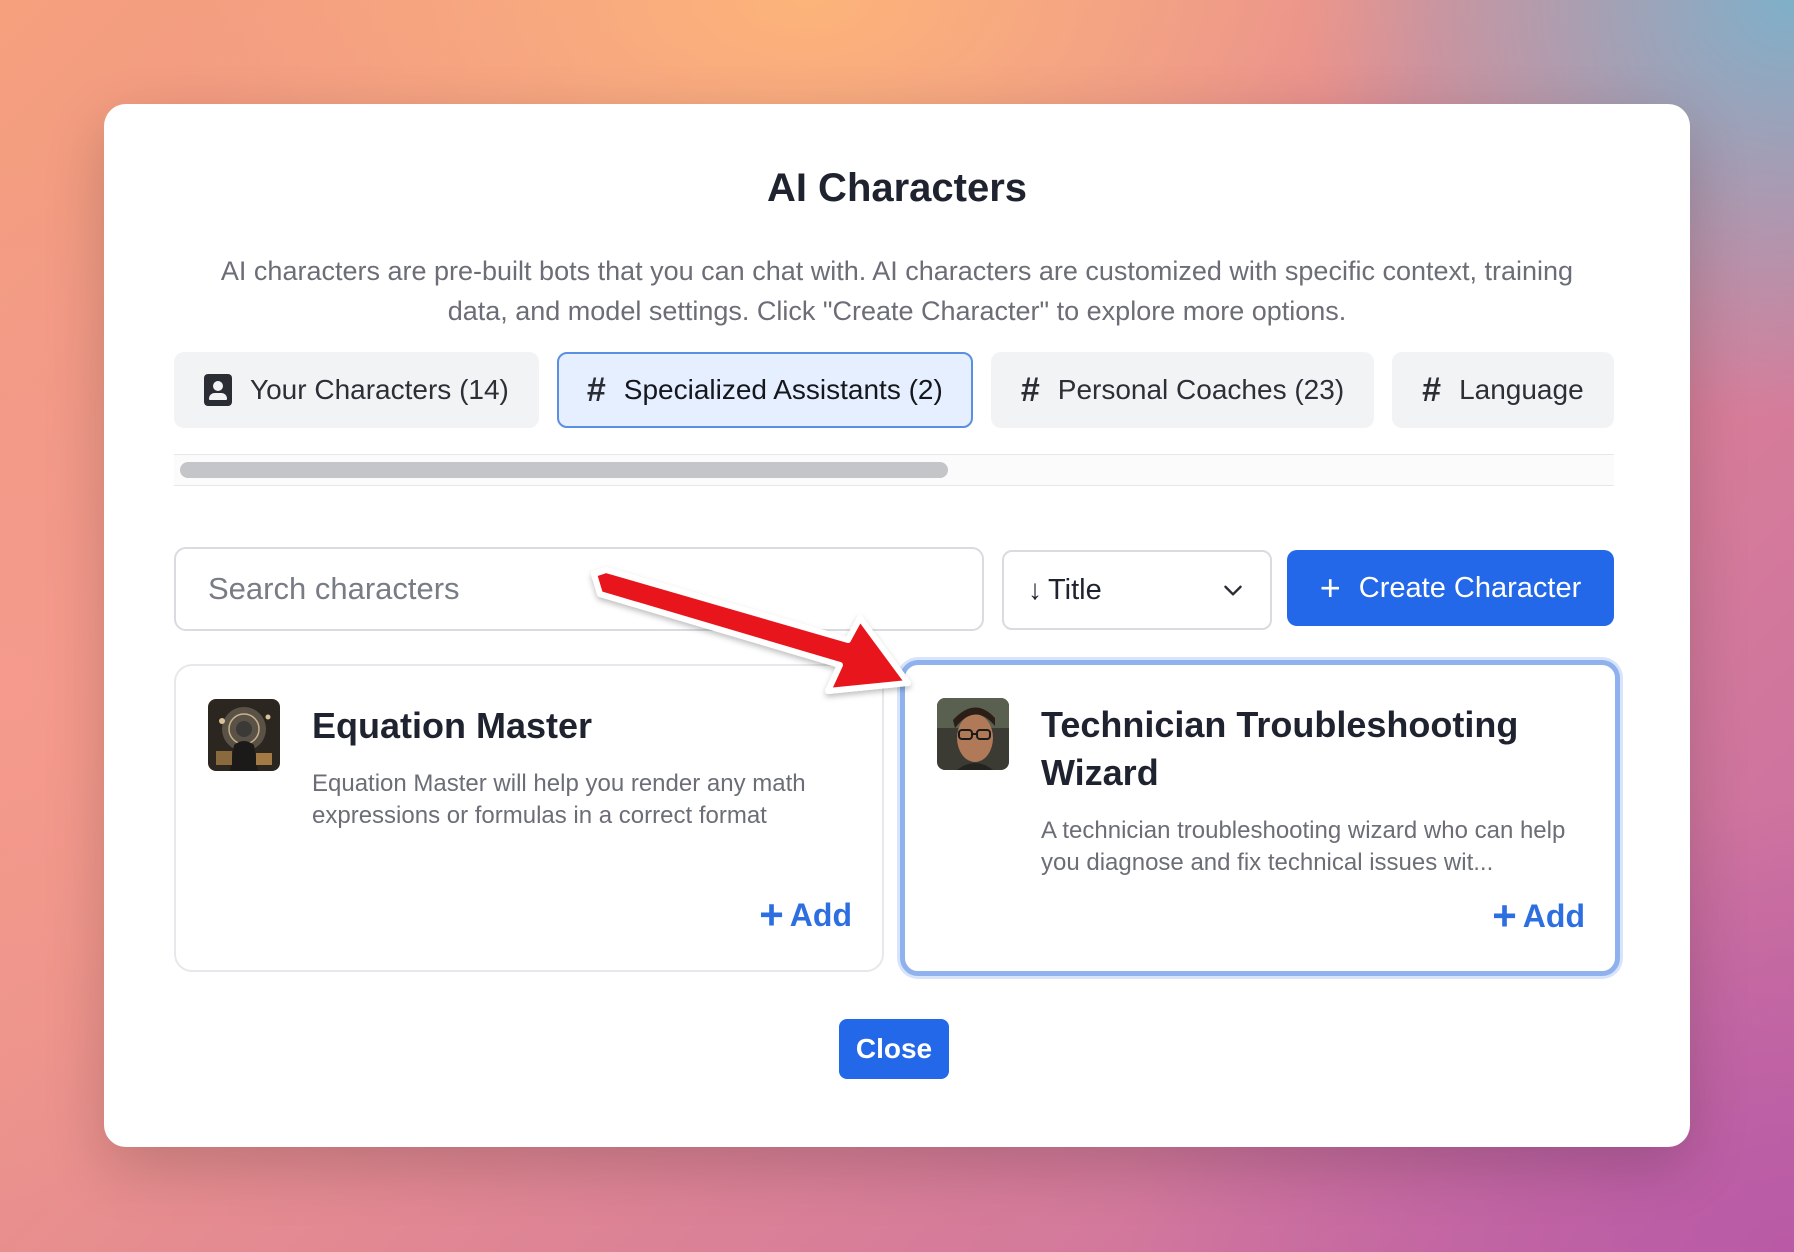 Image resolution: width=1794 pixels, height=1252 pixels. I want to click on scrollbar-thumb, so click(564, 470).